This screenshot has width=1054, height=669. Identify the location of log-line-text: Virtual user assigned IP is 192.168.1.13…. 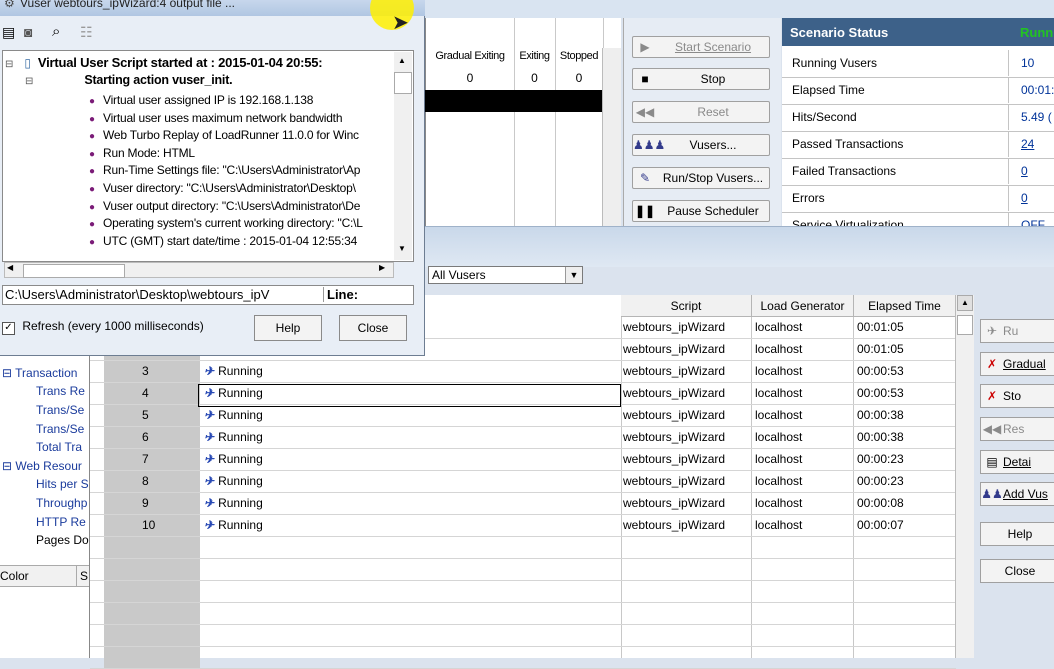
(208, 100).